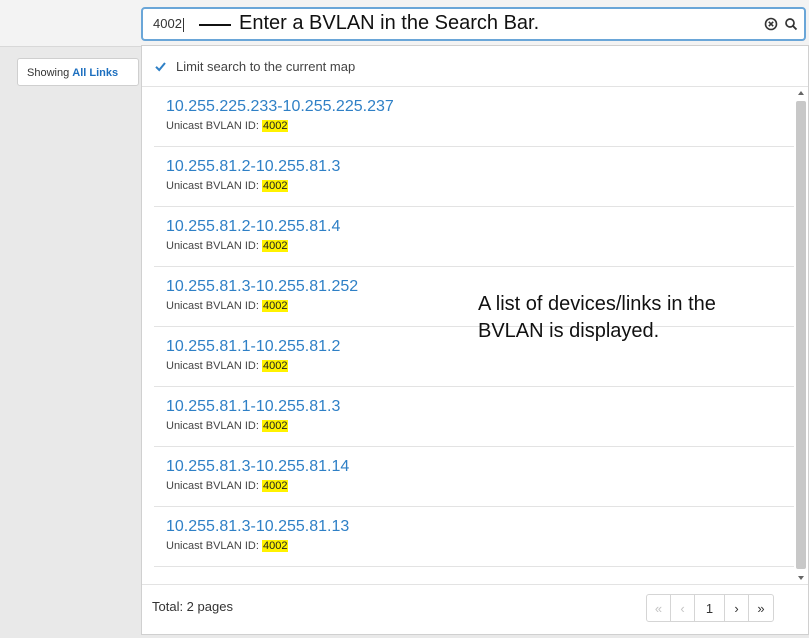 Image resolution: width=809 pixels, height=638 pixels. What do you see at coordinates (280, 107) in the screenshot?
I see `result-title-link: 10.255.225.233-10.255.225.237` at bounding box center [280, 107].